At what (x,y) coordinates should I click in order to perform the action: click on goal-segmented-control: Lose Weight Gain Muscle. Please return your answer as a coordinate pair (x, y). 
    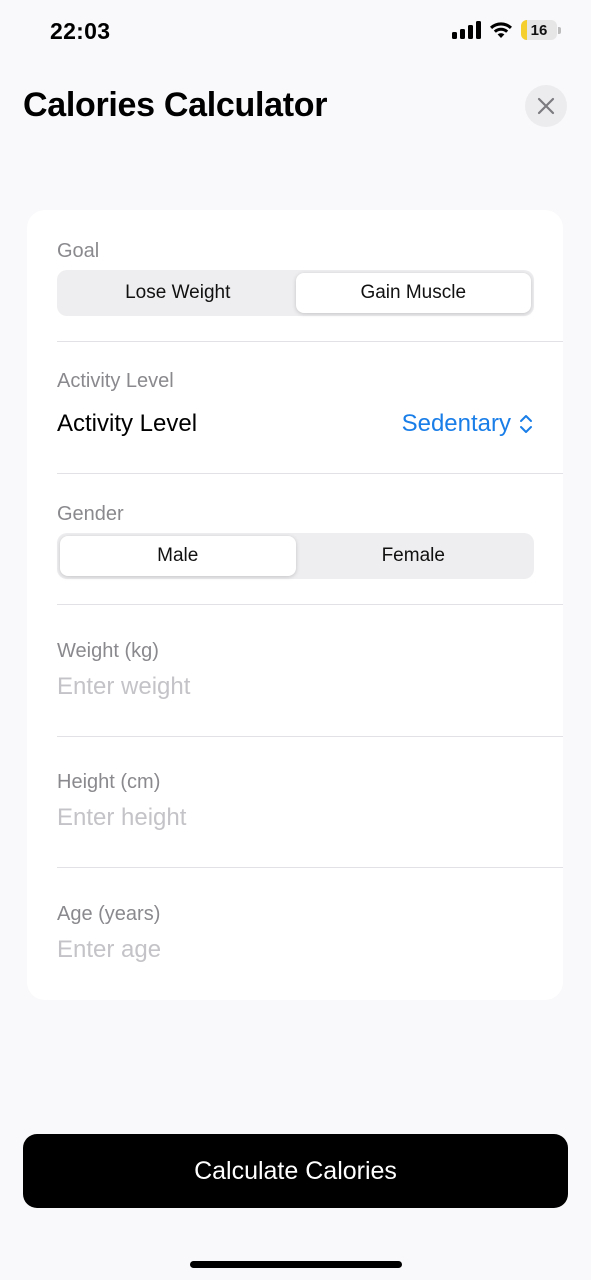
    Looking at the image, I should click on (295, 293).